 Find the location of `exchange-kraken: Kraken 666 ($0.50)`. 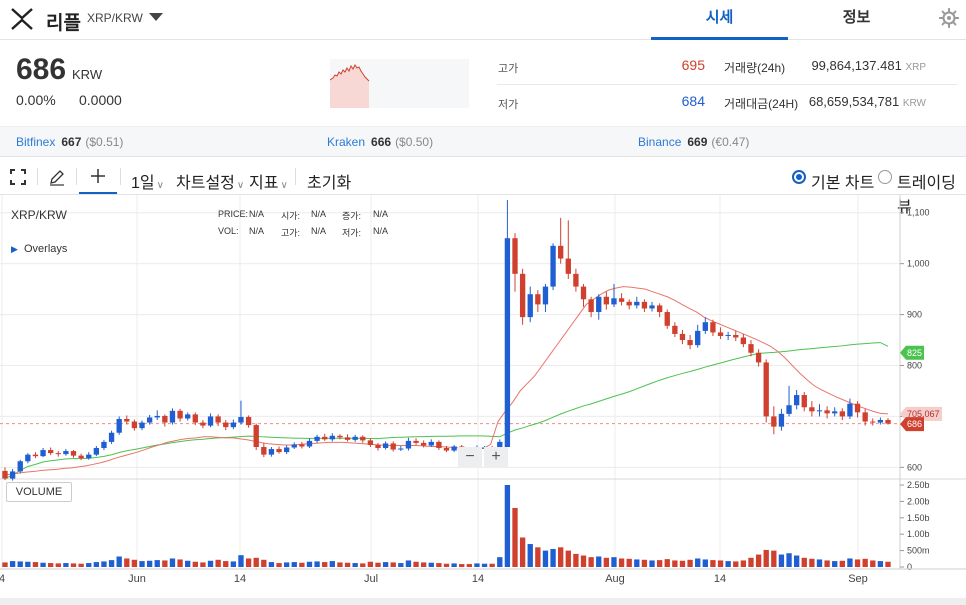

exchange-kraken: Kraken 666 ($0.50) is located at coordinates (380, 142).